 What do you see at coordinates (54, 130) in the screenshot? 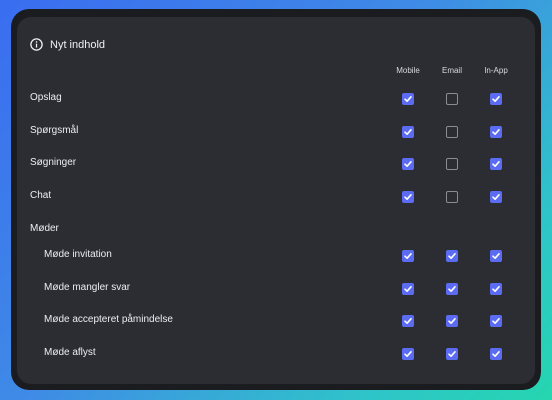
I see `setting-label: Spørgsmål` at bounding box center [54, 130].